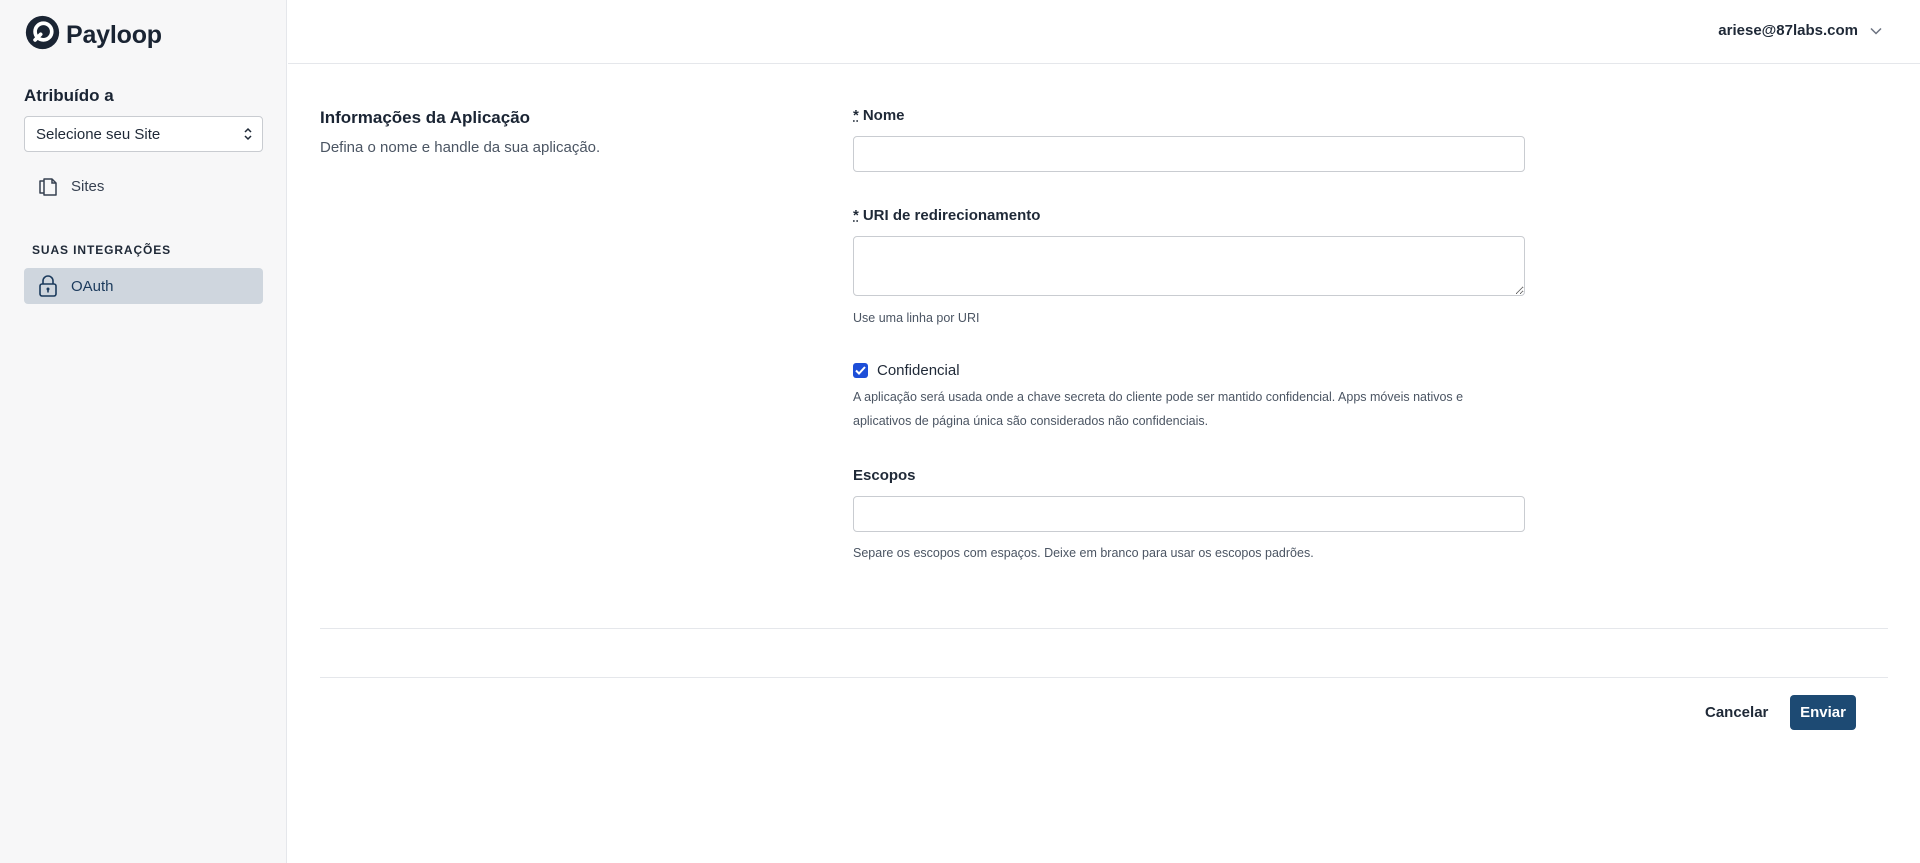  I want to click on sidebar-item-label: OAuth, so click(92, 286).